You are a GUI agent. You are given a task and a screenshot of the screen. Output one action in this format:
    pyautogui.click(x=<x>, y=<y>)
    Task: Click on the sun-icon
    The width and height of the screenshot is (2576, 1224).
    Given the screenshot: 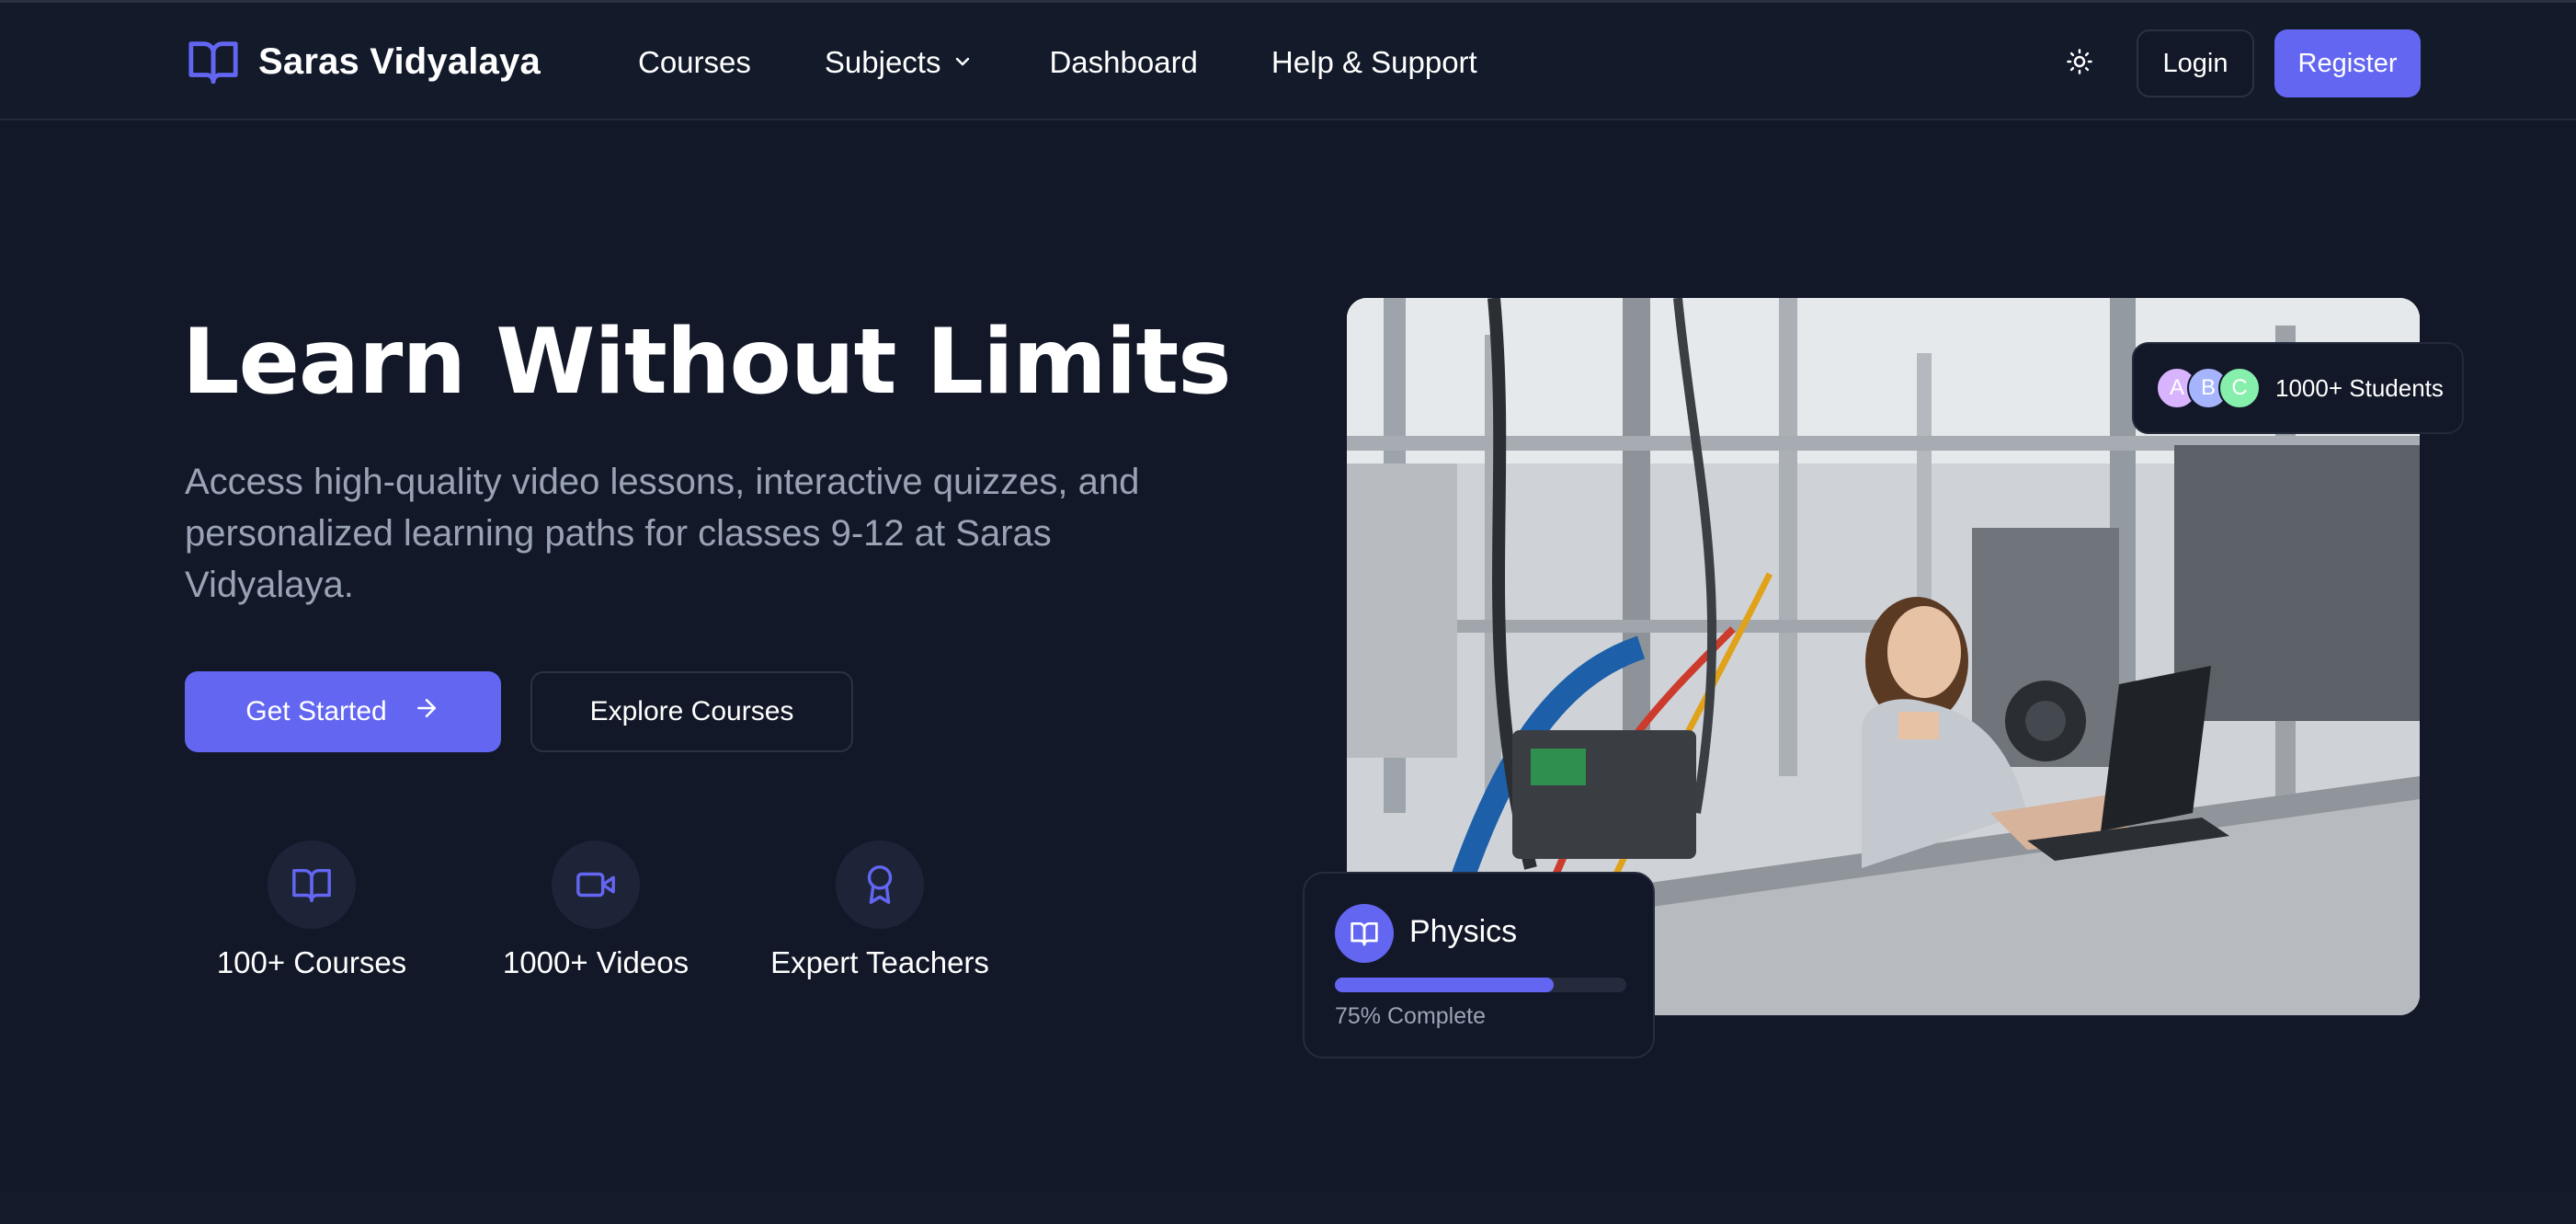 What is the action you would take?
    pyautogui.click(x=2079, y=64)
    